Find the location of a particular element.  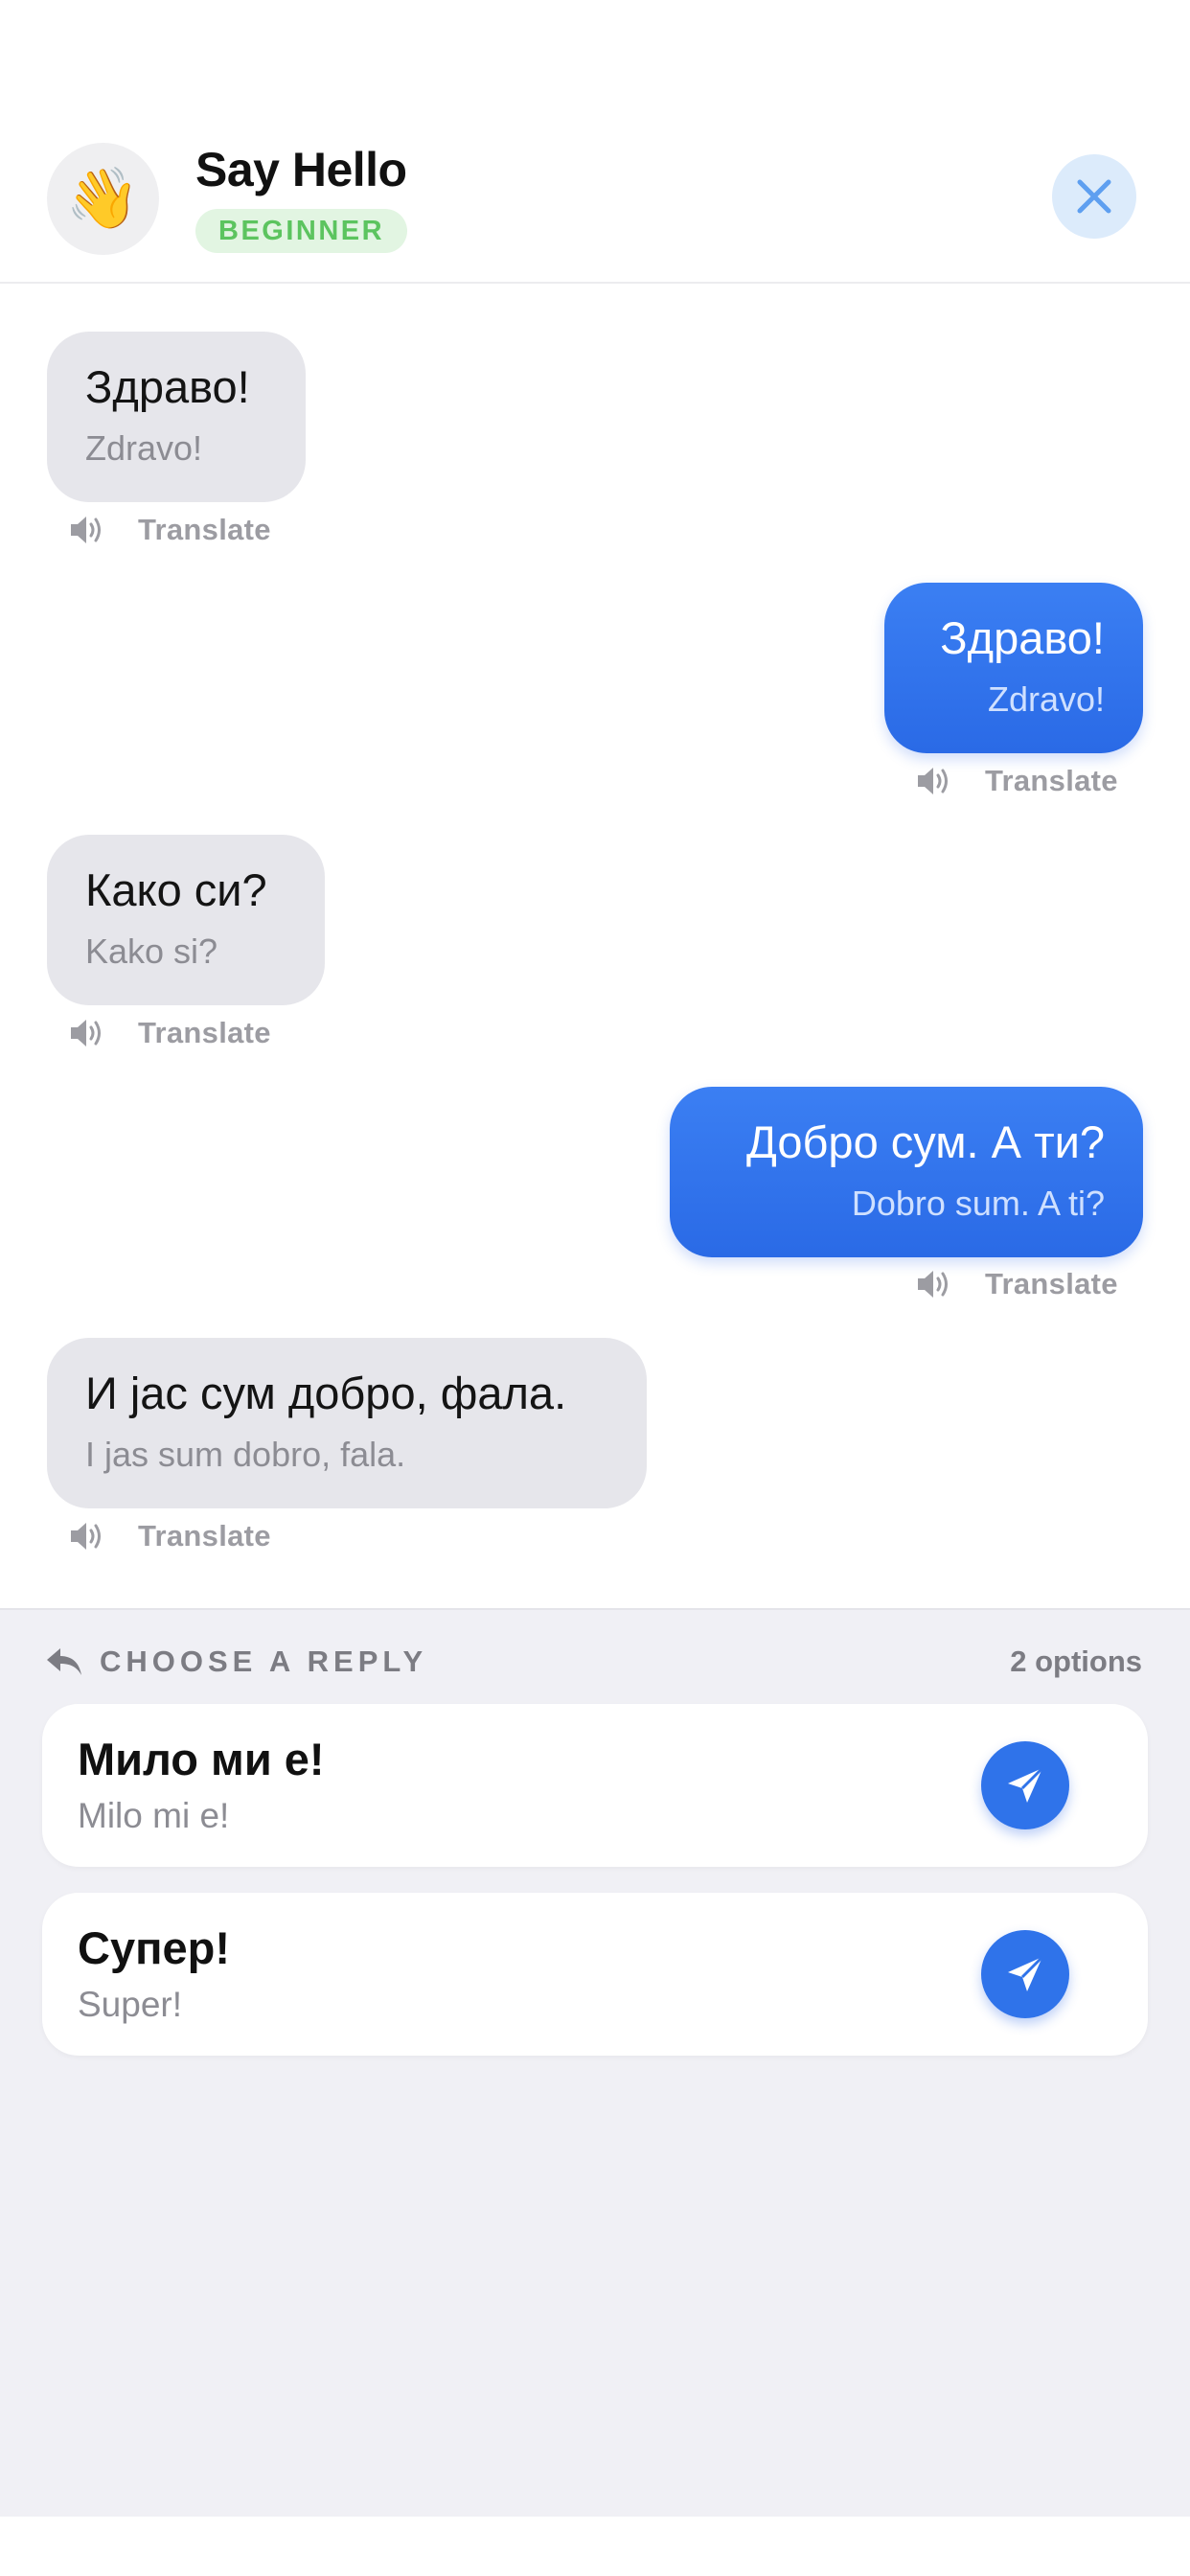

reply-option-text: Мило ми е! is located at coordinates (202, 1759).